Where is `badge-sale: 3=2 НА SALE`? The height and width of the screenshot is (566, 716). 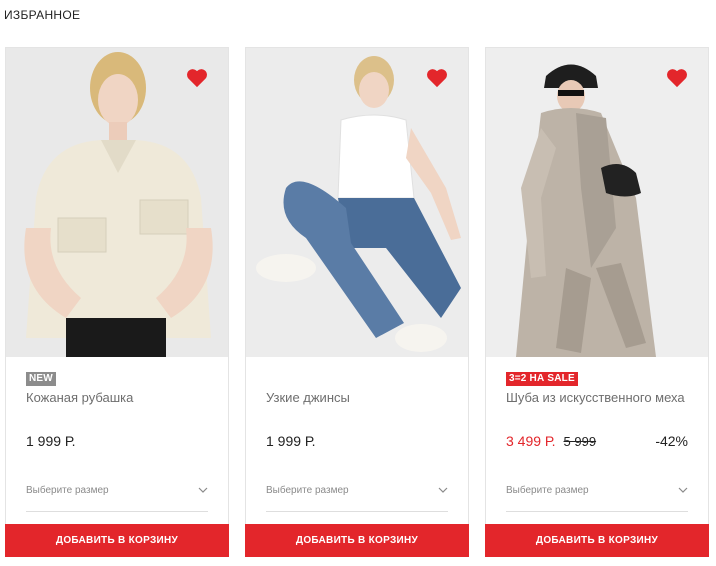 badge-sale: 3=2 НА SALE is located at coordinates (542, 379).